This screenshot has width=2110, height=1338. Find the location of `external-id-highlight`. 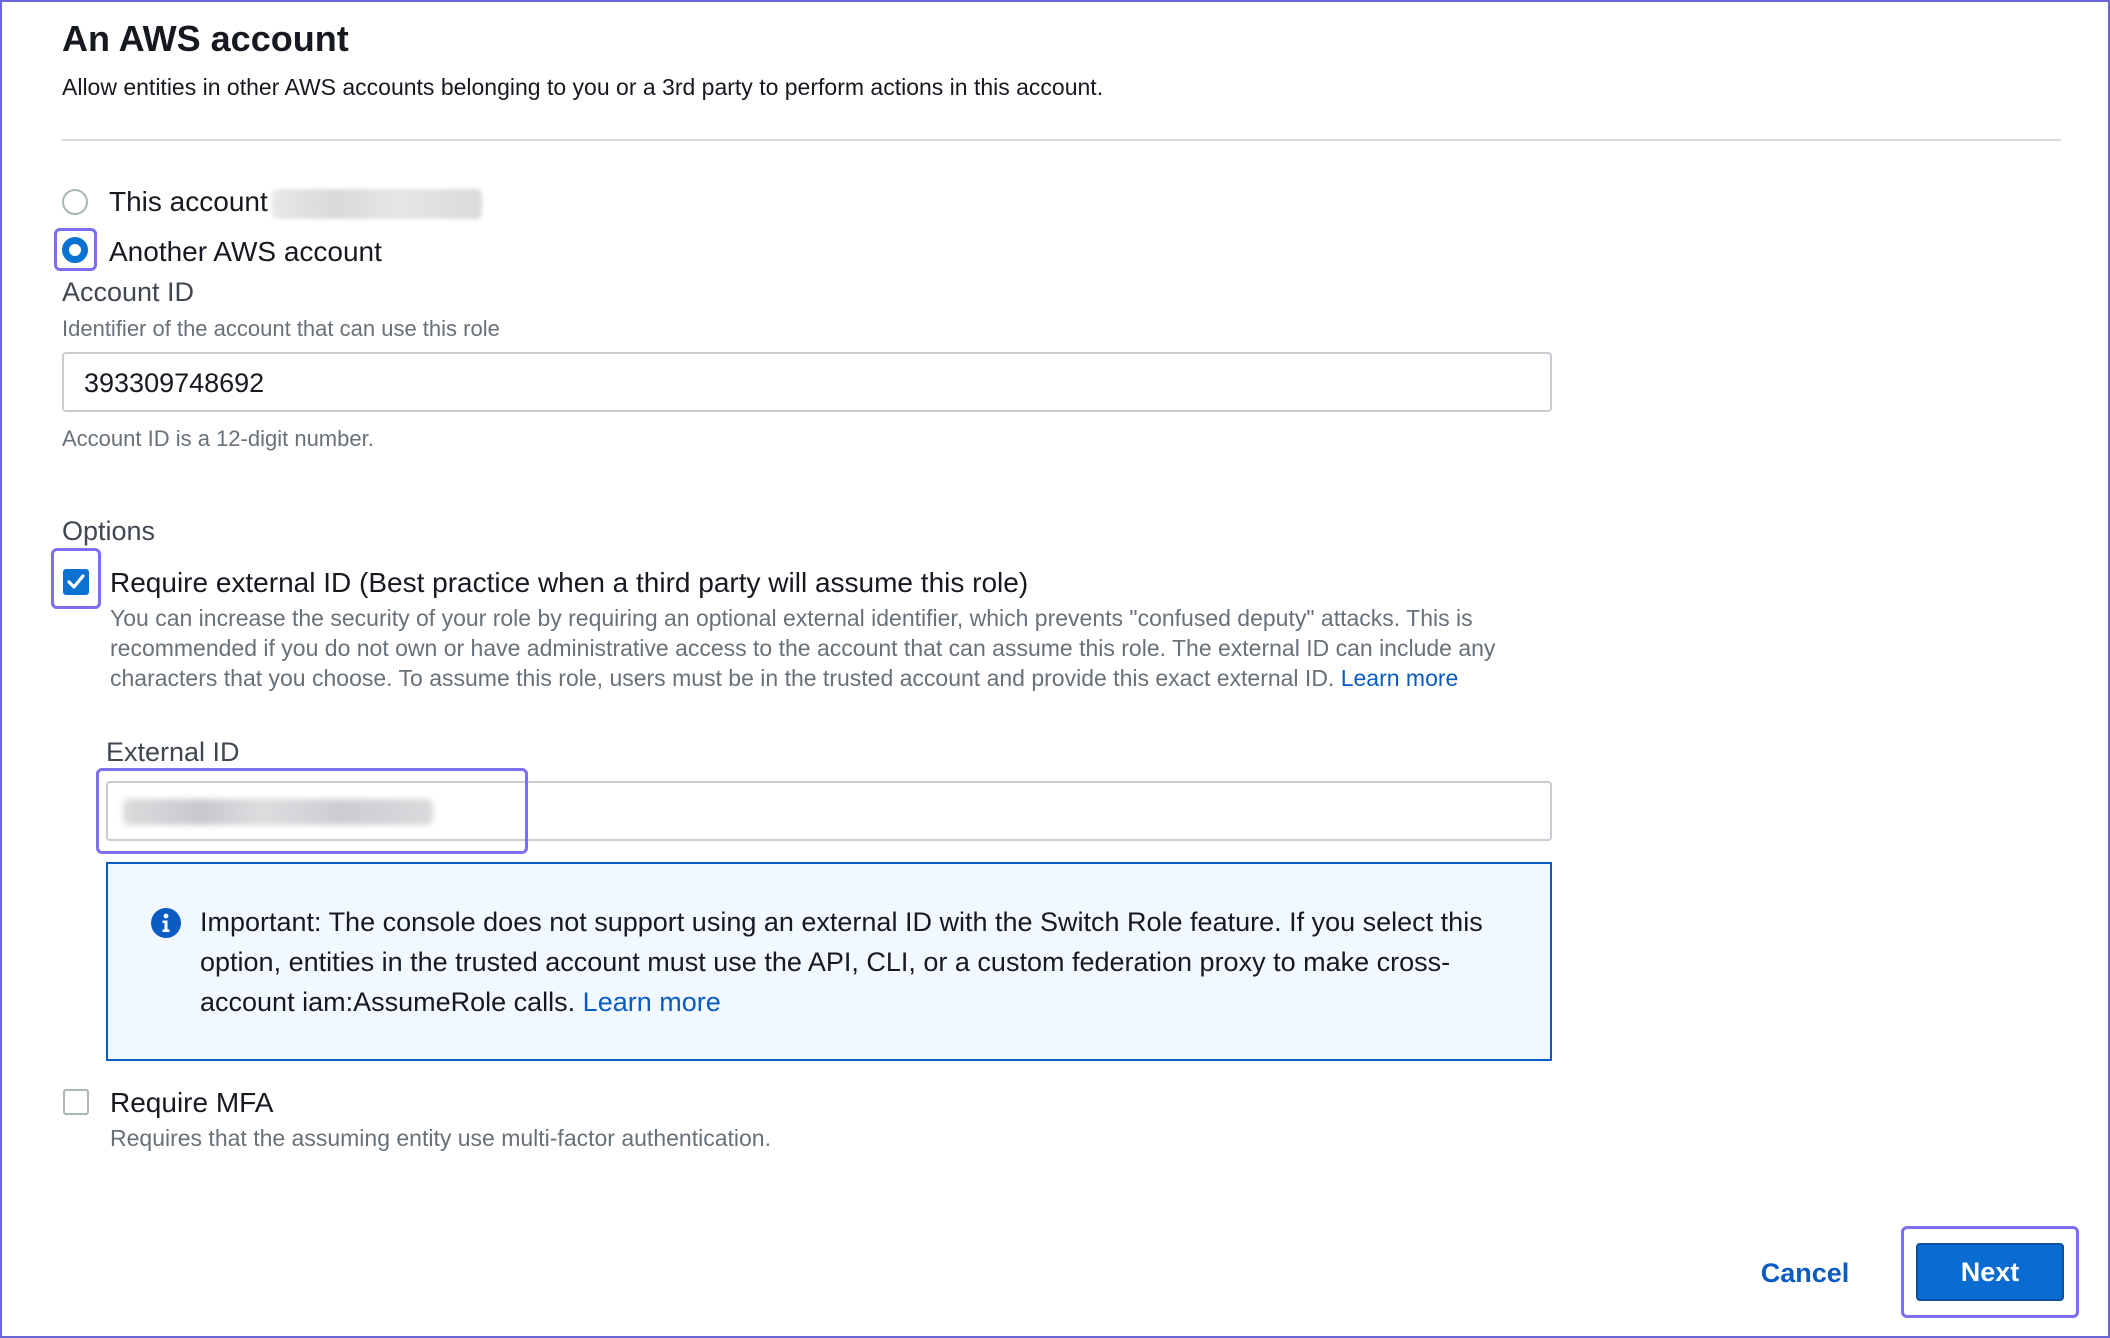

external-id-highlight is located at coordinates (312, 811).